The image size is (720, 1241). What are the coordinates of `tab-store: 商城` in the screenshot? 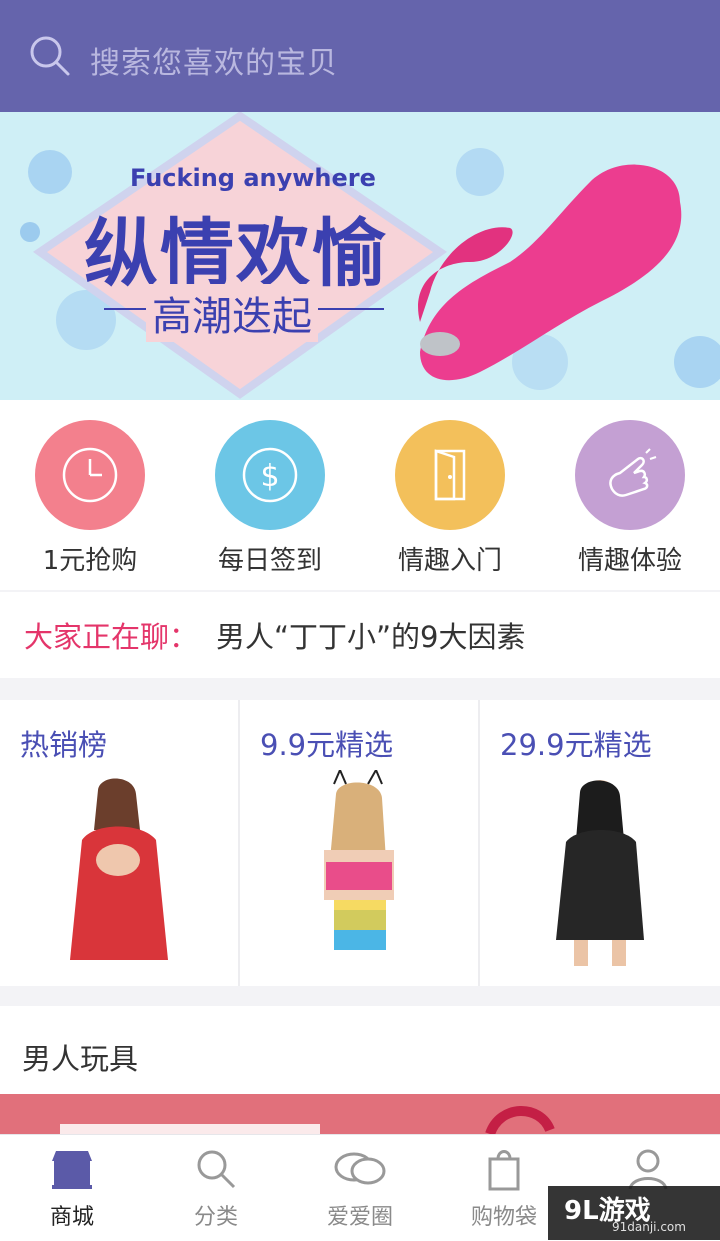 It's located at (72, 1188).